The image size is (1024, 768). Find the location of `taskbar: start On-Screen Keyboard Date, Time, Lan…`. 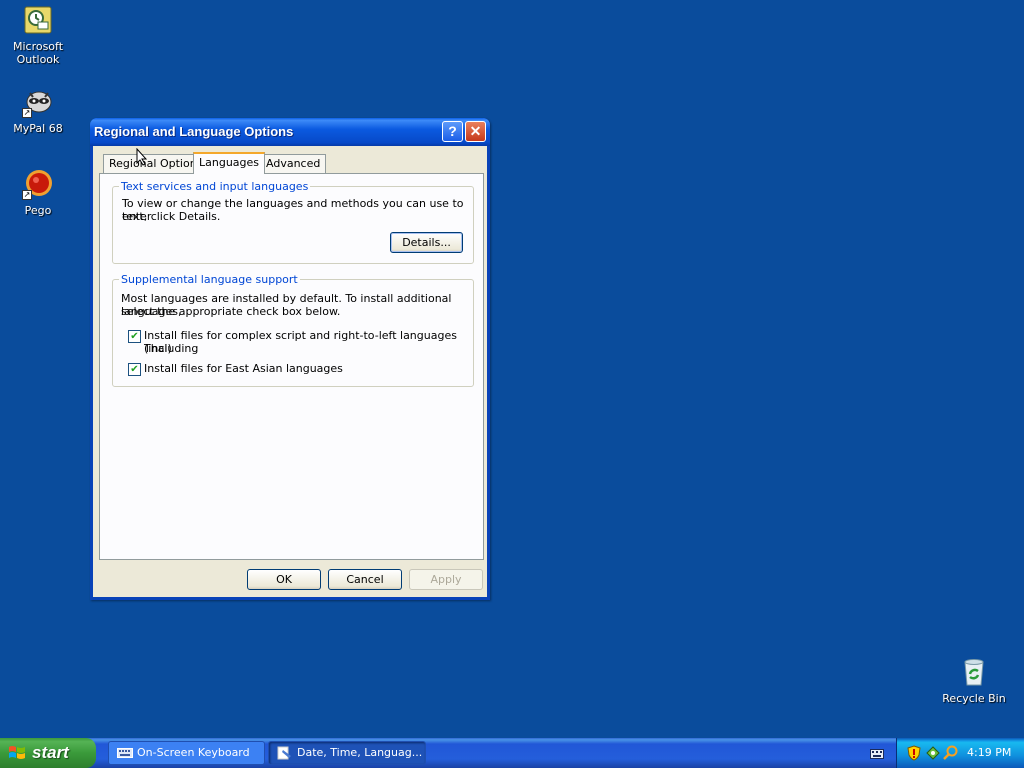

taskbar: start On-Screen Keyboard Date, Time, Lan… is located at coordinates (512, 753).